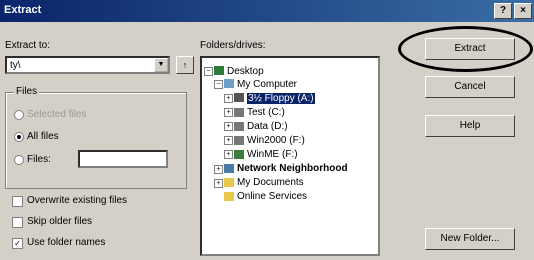 This screenshot has width=534, height=260. What do you see at coordinates (267, 84) in the screenshot?
I see `tree-item-my-computer: My Computer` at bounding box center [267, 84].